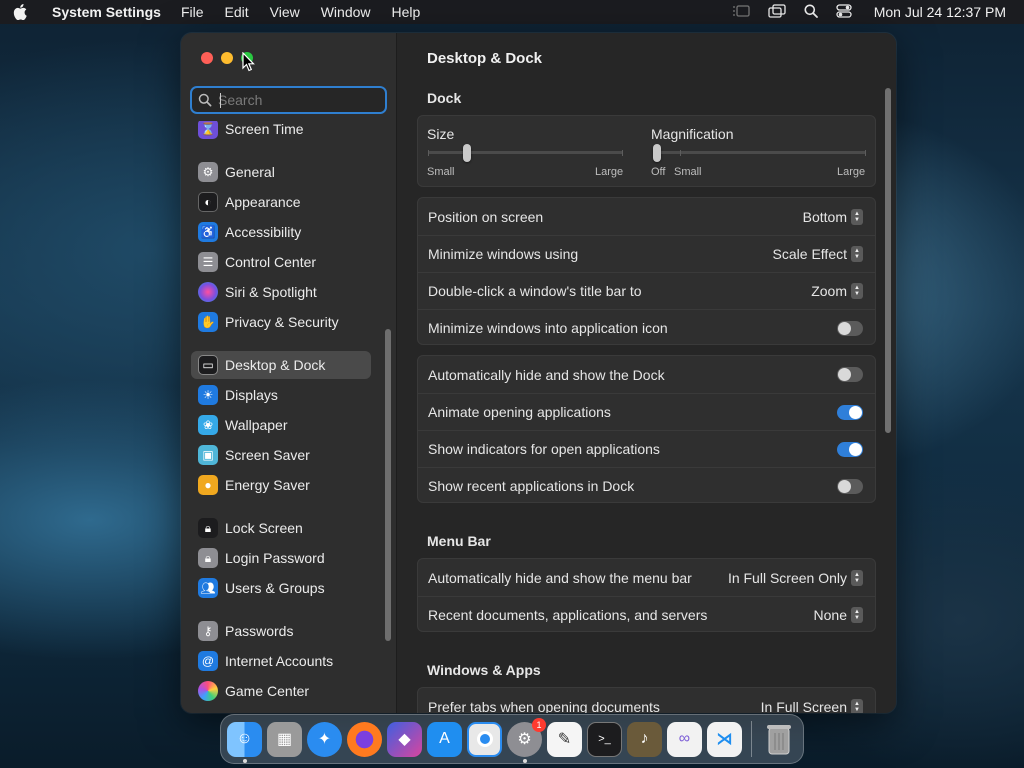 The height and width of the screenshot is (768, 1024). What do you see at coordinates (441, 134) in the screenshot?
I see `size-label: Size` at bounding box center [441, 134].